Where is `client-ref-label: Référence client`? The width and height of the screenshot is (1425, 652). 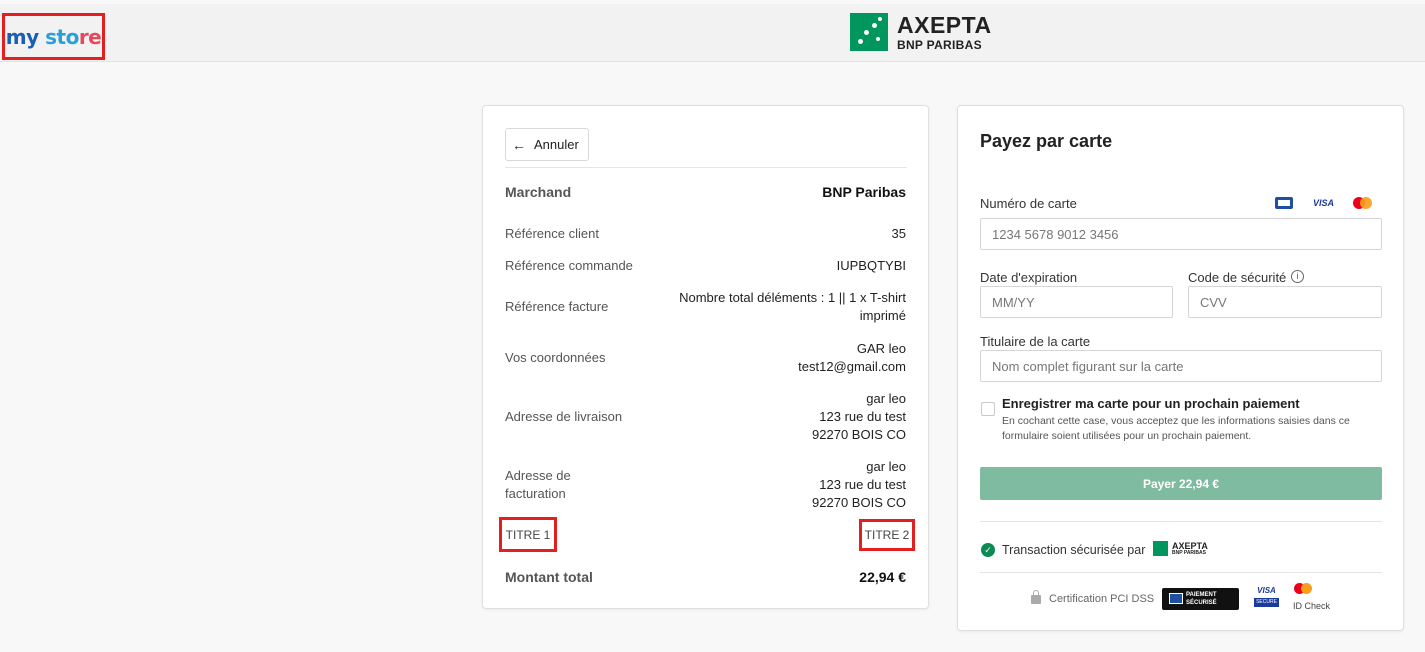 client-ref-label: Référence client is located at coordinates (552, 233).